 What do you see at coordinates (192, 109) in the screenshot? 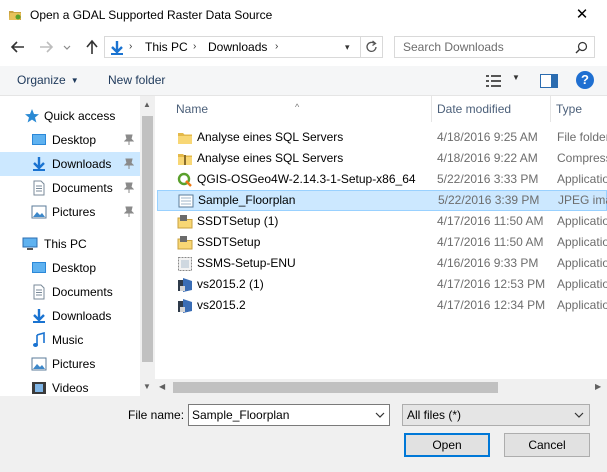
I see `column-header-label: Name` at bounding box center [192, 109].